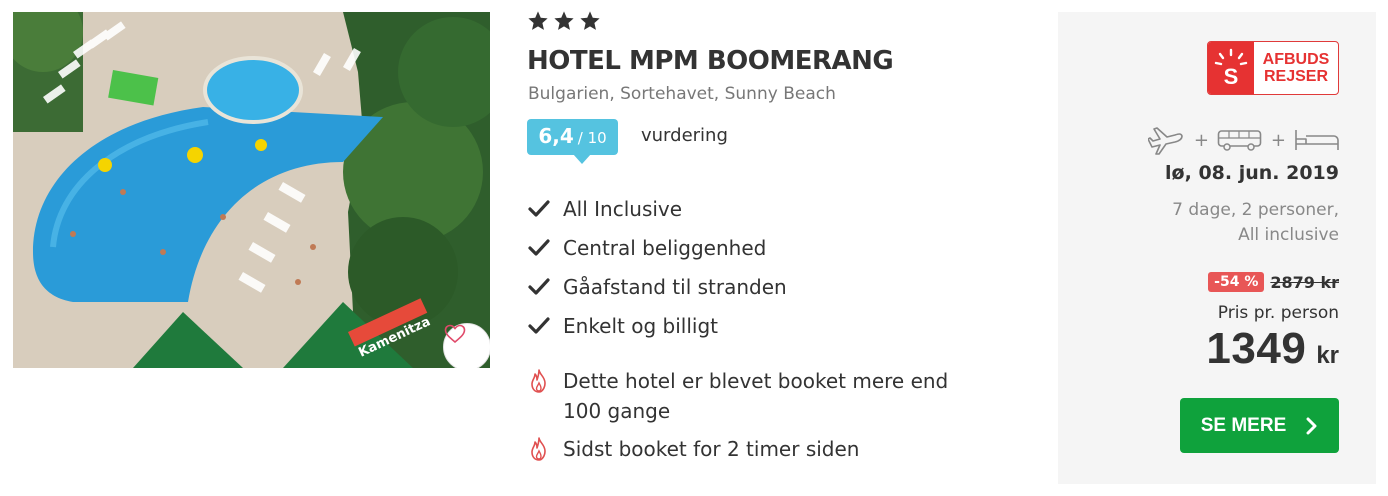  What do you see at coordinates (1255, 223) in the screenshot?
I see `trip-details: 7 dage, 2 personer, All inclusive` at bounding box center [1255, 223].